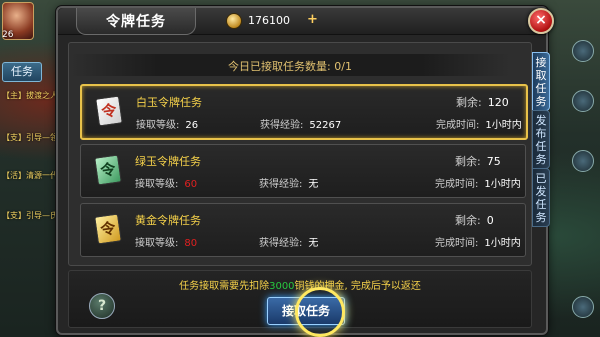 The image size is (600, 337). Describe the element at coordinates (357, 286) in the screenshot. I see `notice-suffix: 铜钱的押金, 完成后予以返还` at that location.